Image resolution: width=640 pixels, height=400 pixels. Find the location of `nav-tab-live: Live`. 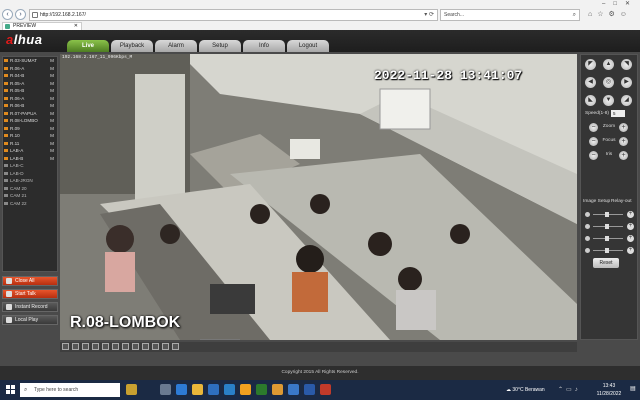

nav-tab-live: Live is located at coordinates (88, 46).